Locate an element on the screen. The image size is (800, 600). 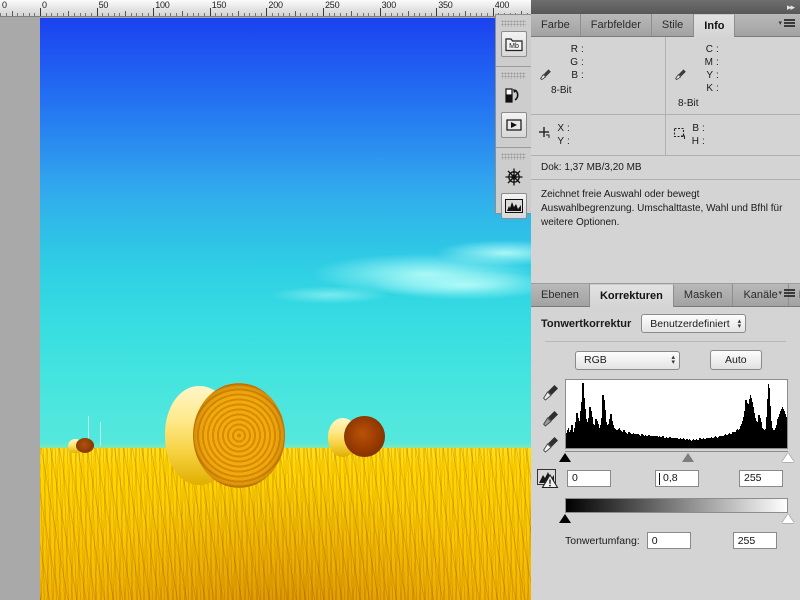
actions-play-icon is located at coordinates (513, 125).